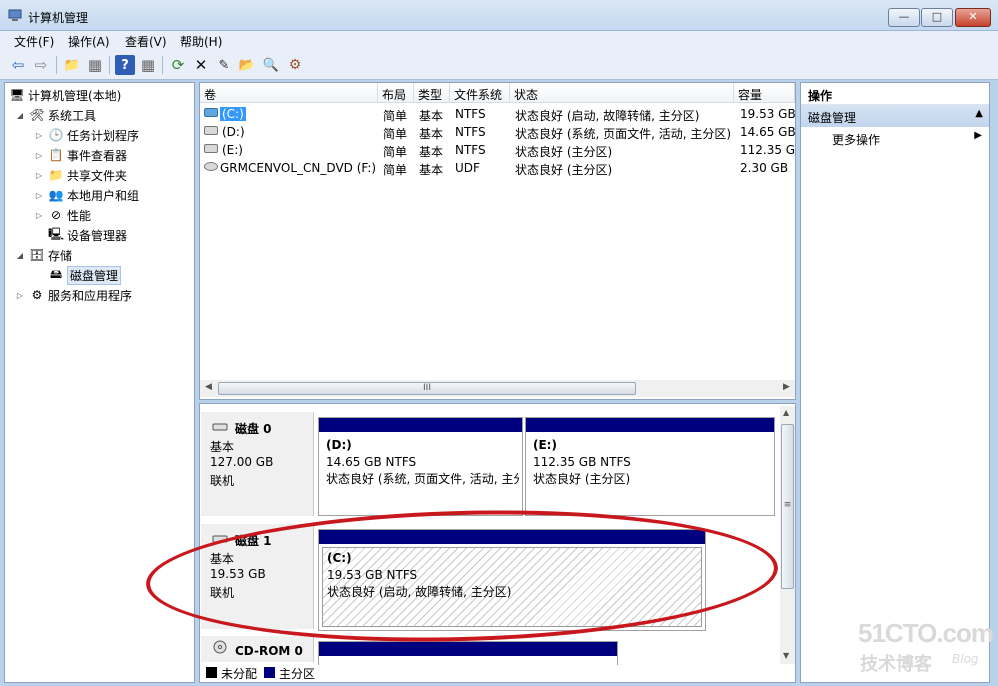 This screenshot has width=998, height=686. I want to click on partition-c: (C:) 19.53 GB NTFS 状态良好 (启动, 故障转储, 主分区), so click(512, 580).